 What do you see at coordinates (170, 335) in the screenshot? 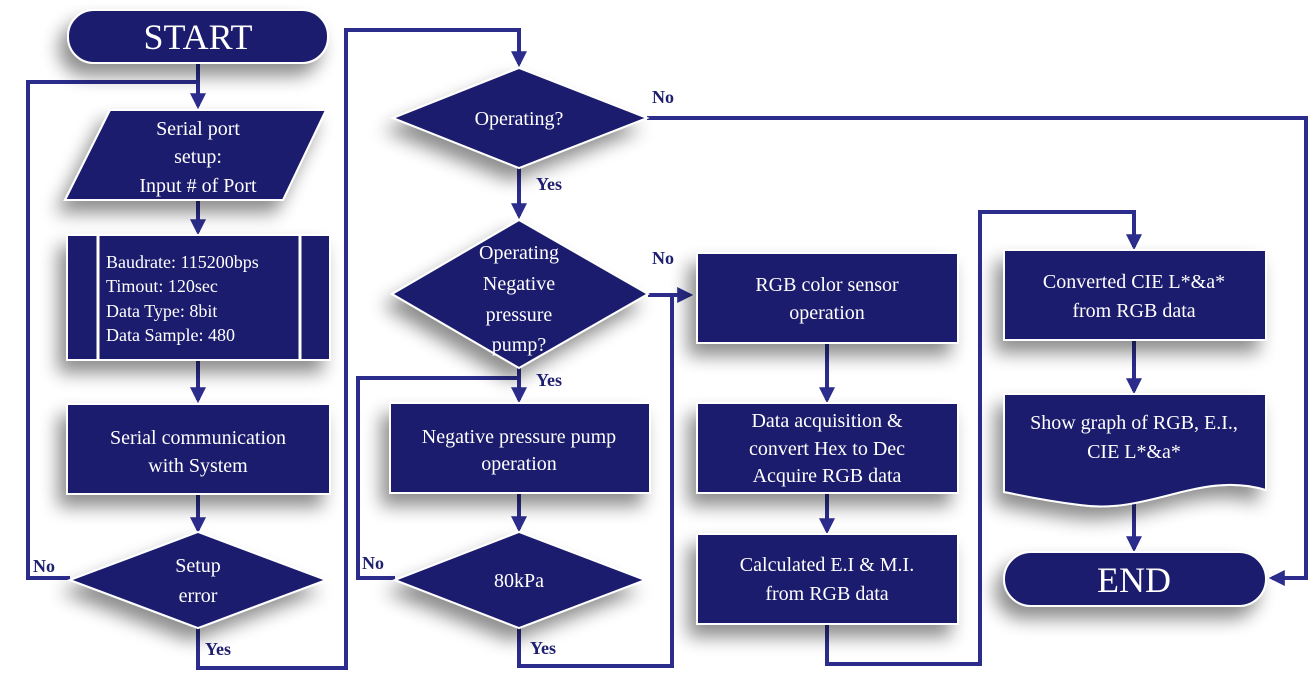
I see `config-line: Data Sample: 480` at bounding box center [170, 335].